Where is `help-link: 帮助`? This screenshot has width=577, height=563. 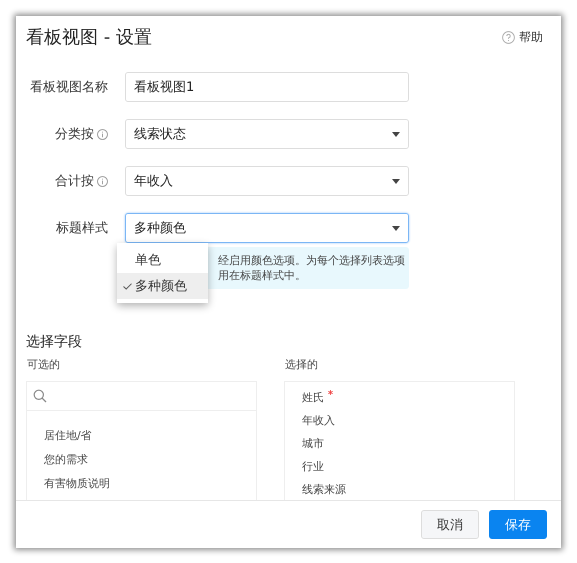
help-link: 帮助 is located at coordinates (531, 37).